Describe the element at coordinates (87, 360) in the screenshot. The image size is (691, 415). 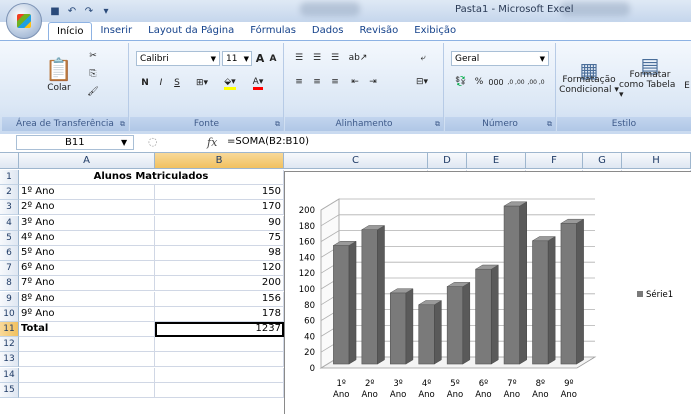
I see `cell-A13` at that location.